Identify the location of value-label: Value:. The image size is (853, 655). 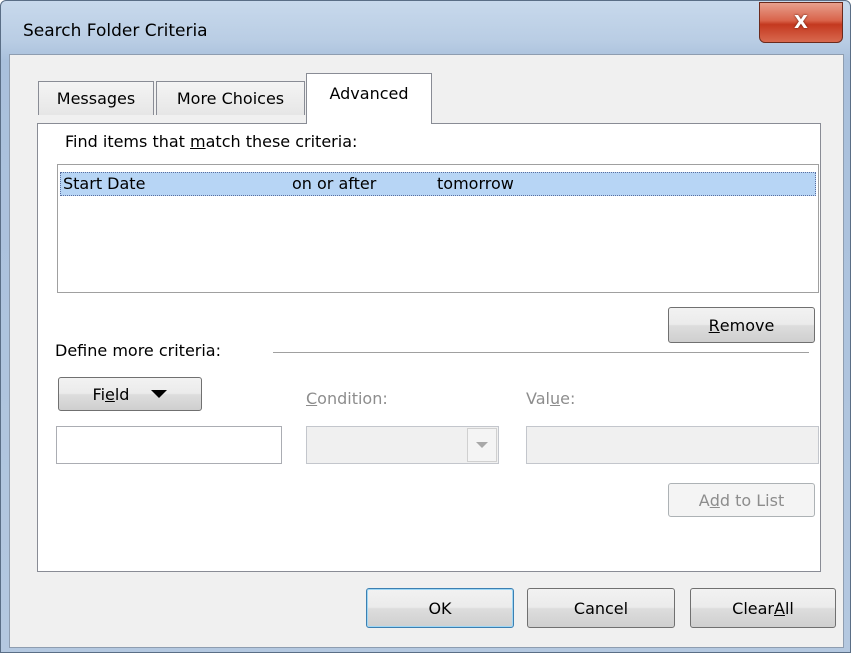
(551, 398).